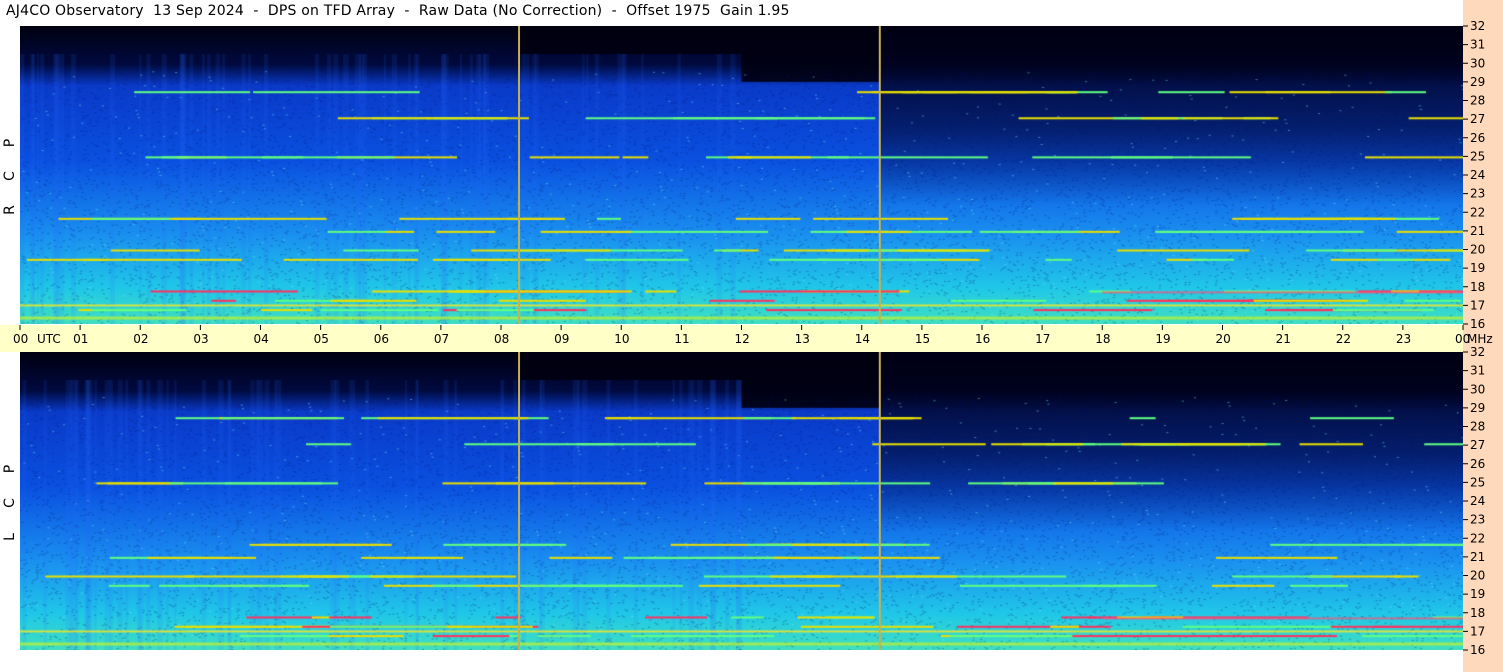  Describe the element at coordinates (10, 143) in the screenshot. I see `rcp-letter-p: P` at that location.